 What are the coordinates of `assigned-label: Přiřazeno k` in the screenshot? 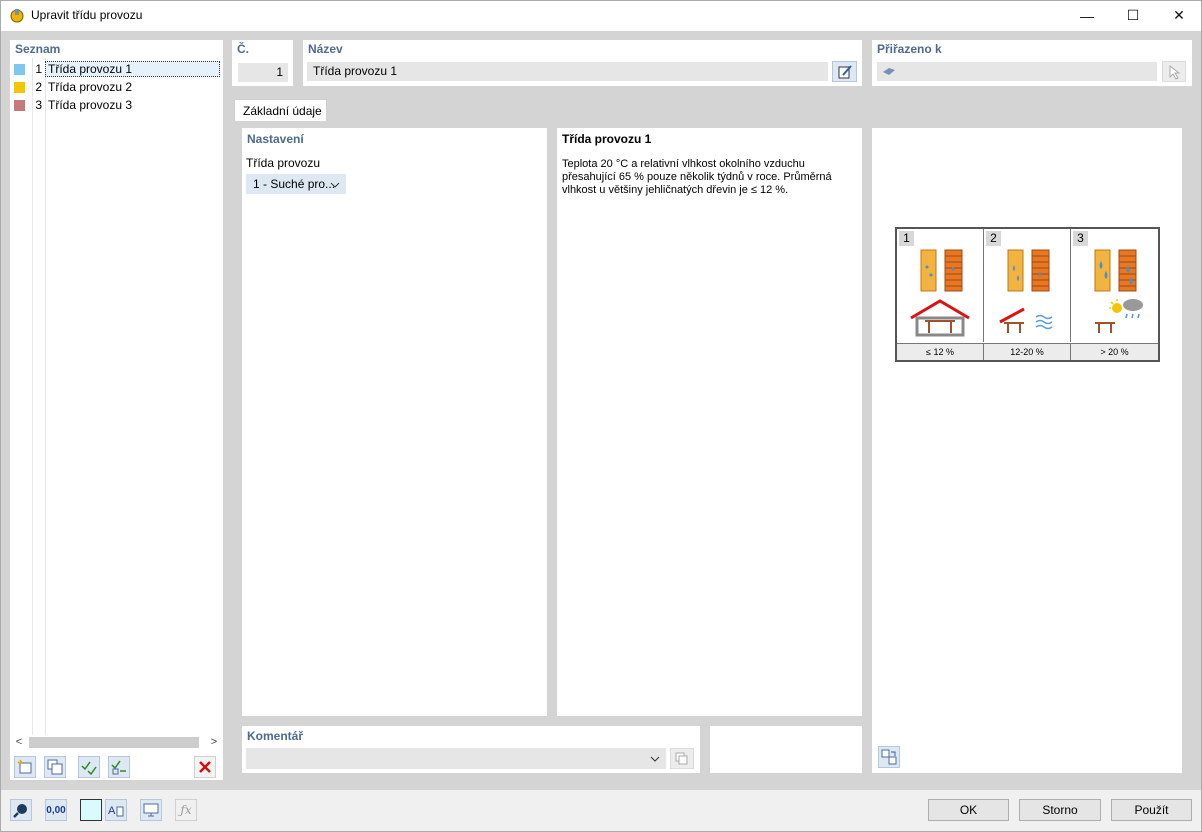 It's located at (909, 49).